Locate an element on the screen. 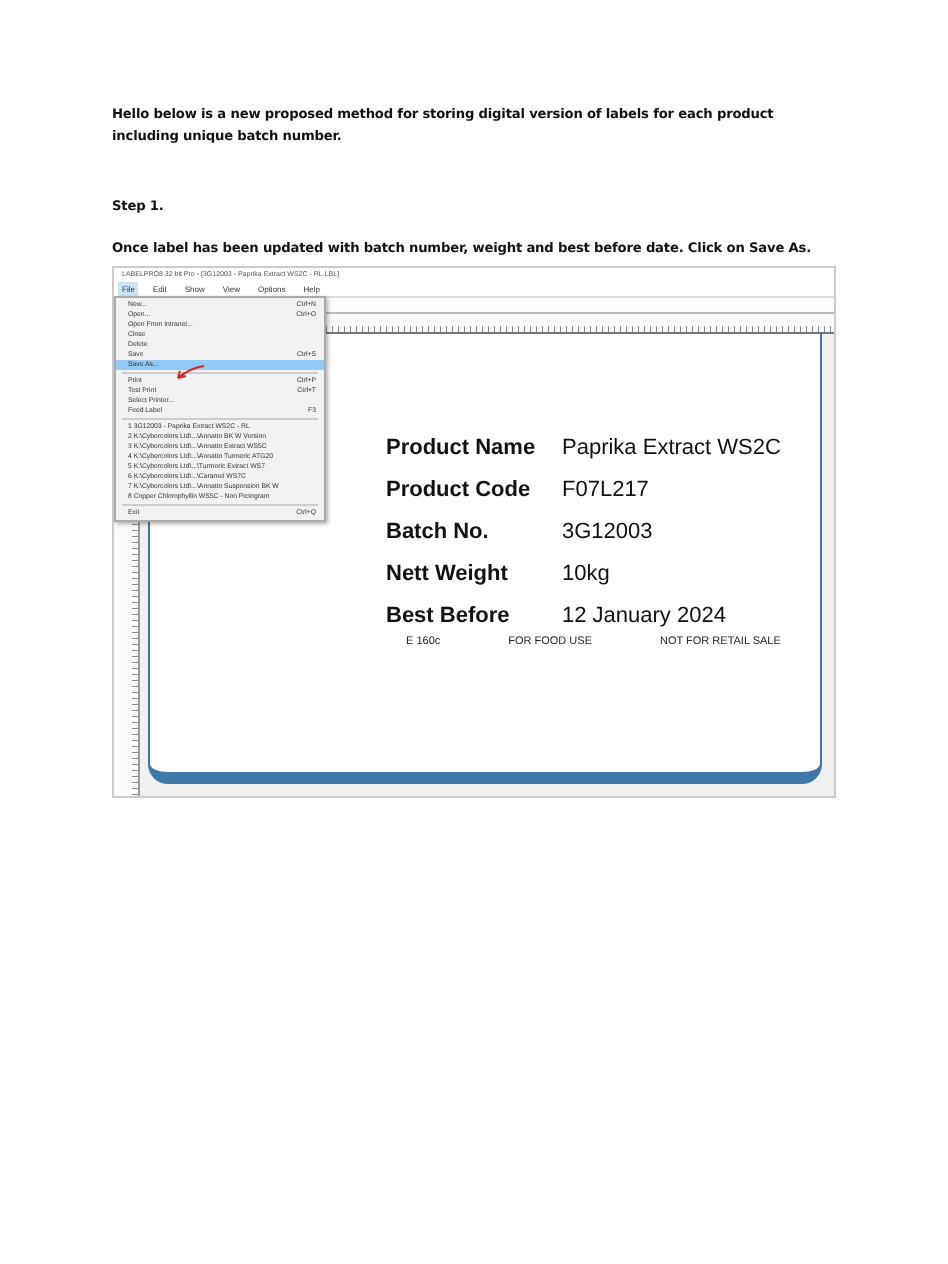  field-name: Best Before is located at coordinates (449, 615).